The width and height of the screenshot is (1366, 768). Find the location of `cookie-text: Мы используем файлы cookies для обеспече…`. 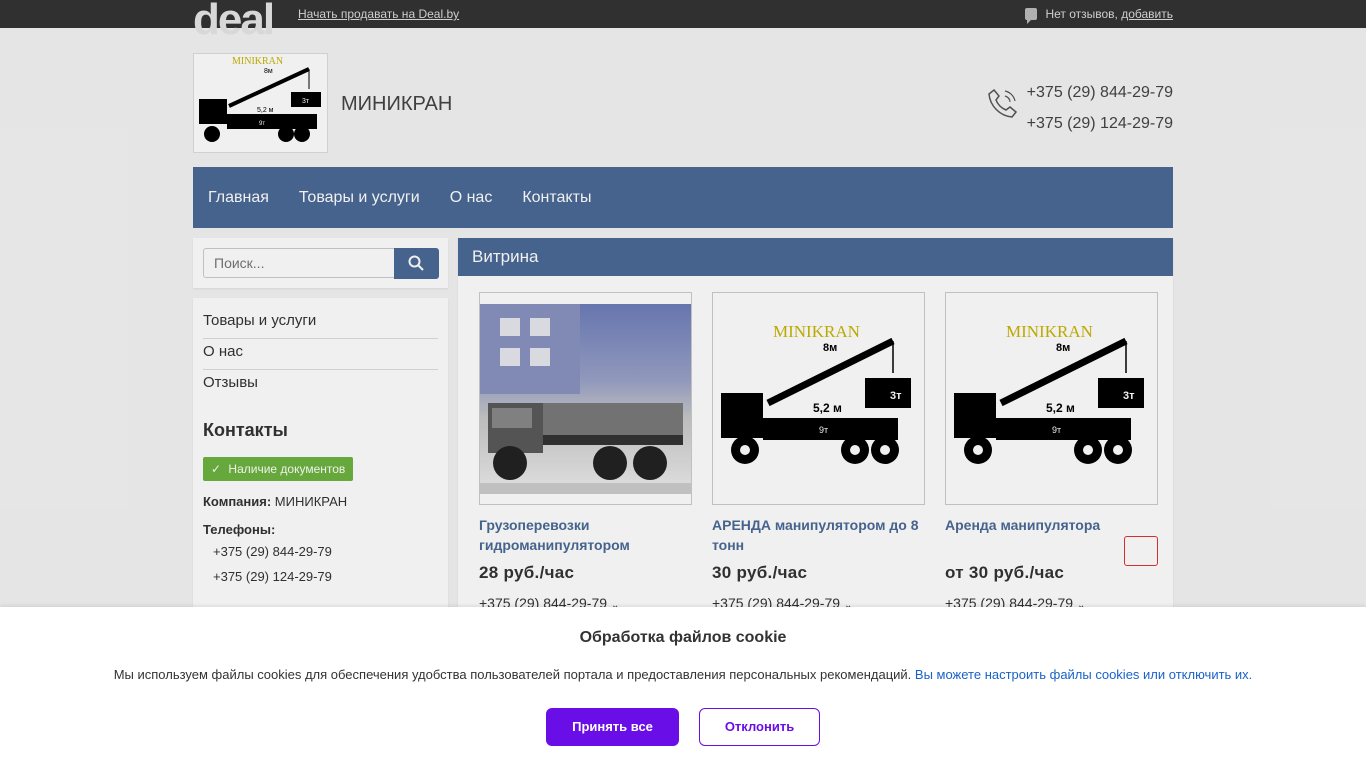

cookie-text: Мы используем файлы cookies для обеспече… is located at coordinates (683, 674).